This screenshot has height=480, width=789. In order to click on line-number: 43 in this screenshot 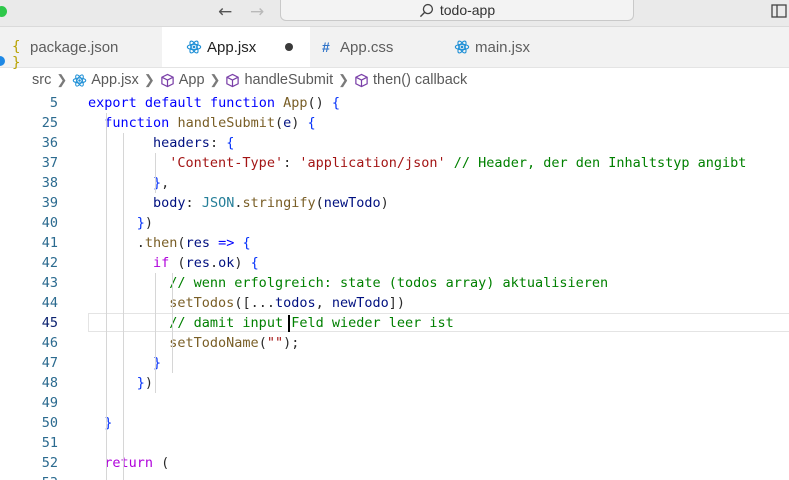, I will do `click(49, 283)`.